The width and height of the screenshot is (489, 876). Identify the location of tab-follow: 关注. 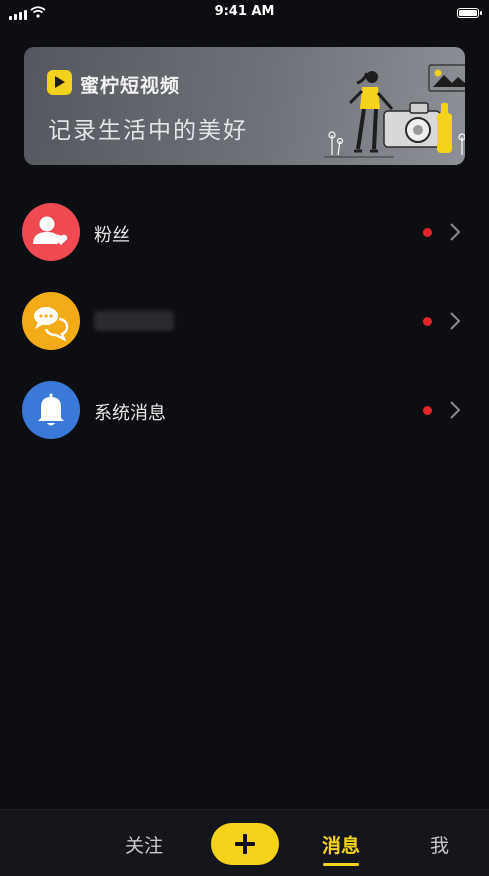
(144, 844).